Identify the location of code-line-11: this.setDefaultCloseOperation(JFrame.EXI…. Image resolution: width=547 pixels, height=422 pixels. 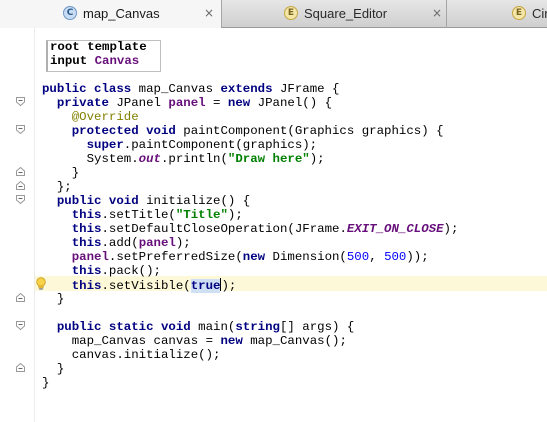
(250, 229).